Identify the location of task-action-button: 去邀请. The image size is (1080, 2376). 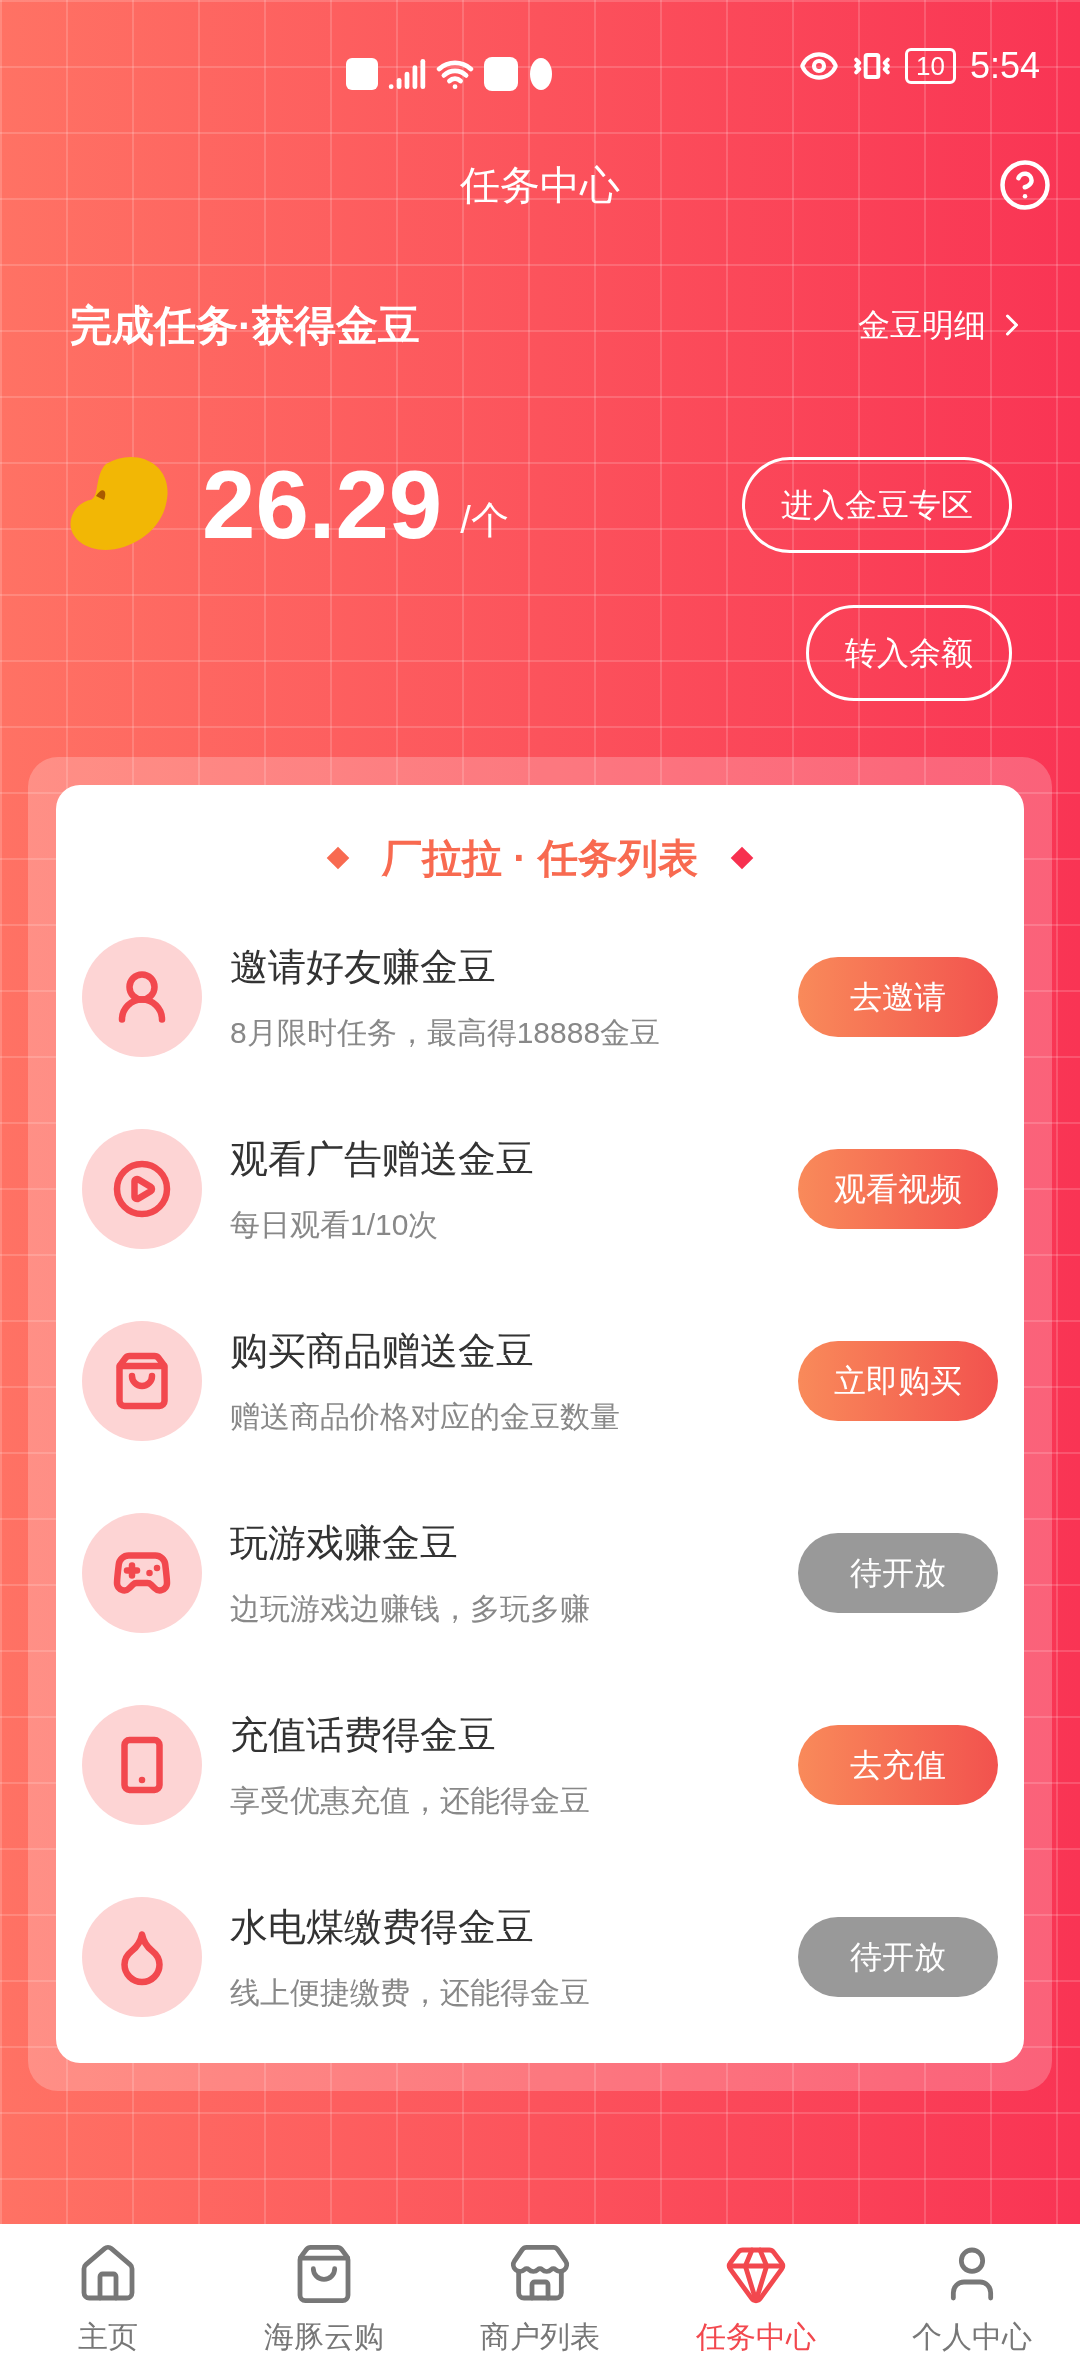
(898, 997).